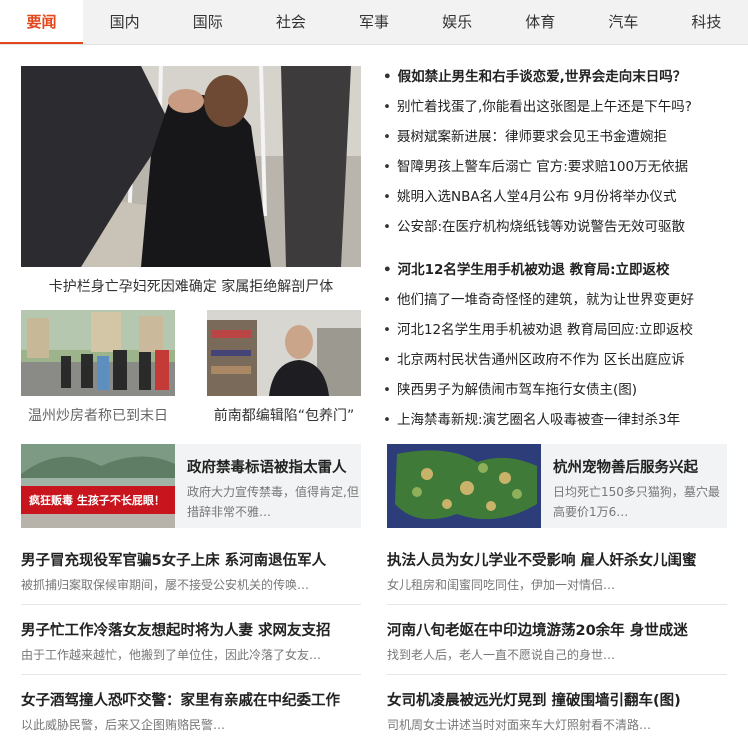 Image resolution: width=748 pixels, height=750 pixels. What do you see at coordinates (534, 225) in the screenshot?
I see `headline-item: 公安部:在医疗机构烧纸钱等劝说警告无效可驱散` at bounding box center [534, 225].